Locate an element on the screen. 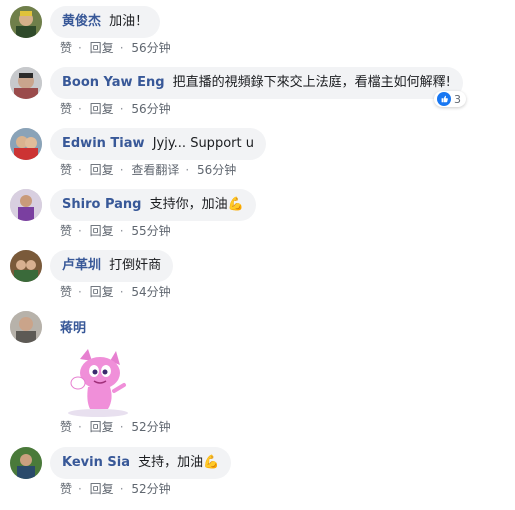 Image resolution: width=515 pixels, height=510 pixels. comment-bubble: Edwin Tiaw Jyjy... Support u is located at coordinates (158, 144).